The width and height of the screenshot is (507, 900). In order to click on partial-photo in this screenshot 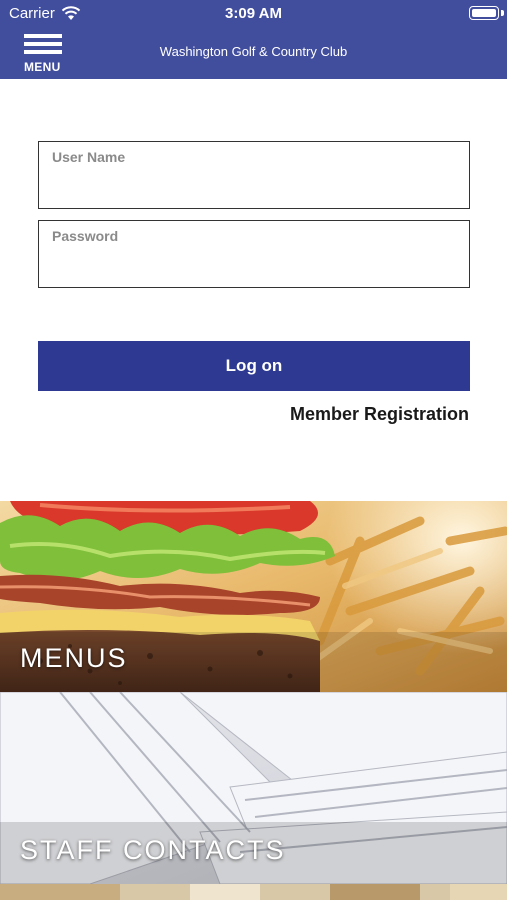, I will do `click(253, 892)`.